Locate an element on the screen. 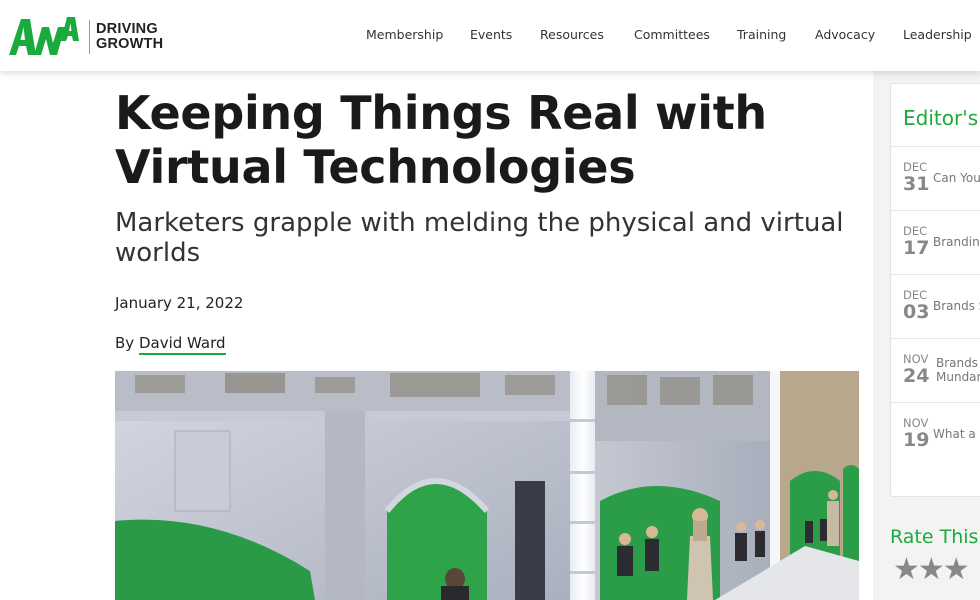 The image size is (980, 600). tagline-line-1: DRIVING is located at coordinates (127, 29).